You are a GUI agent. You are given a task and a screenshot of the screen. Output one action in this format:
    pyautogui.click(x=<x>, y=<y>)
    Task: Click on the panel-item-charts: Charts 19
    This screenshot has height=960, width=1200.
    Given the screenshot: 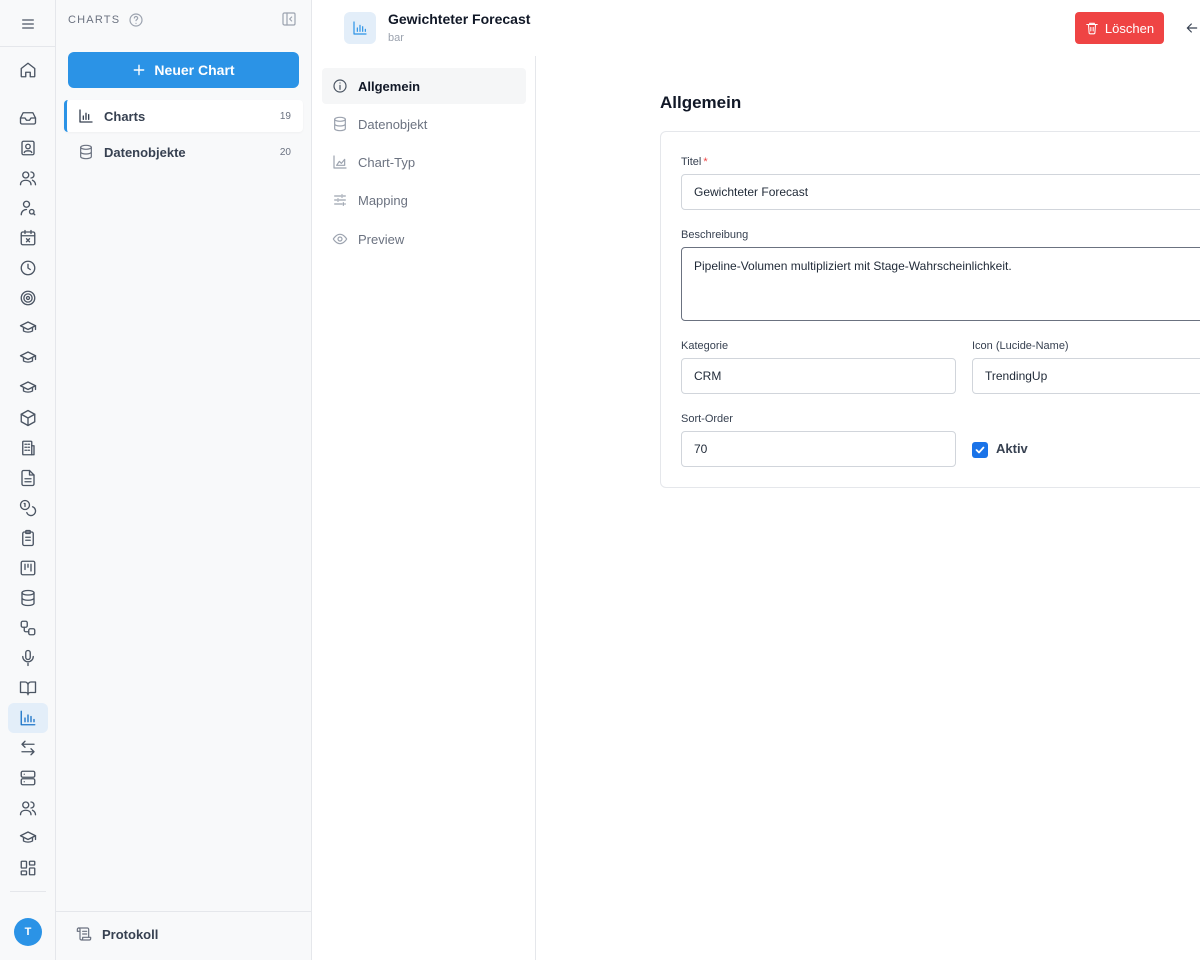 What is the action you would take?
    pyautogui.click(x=183, y=116)
    